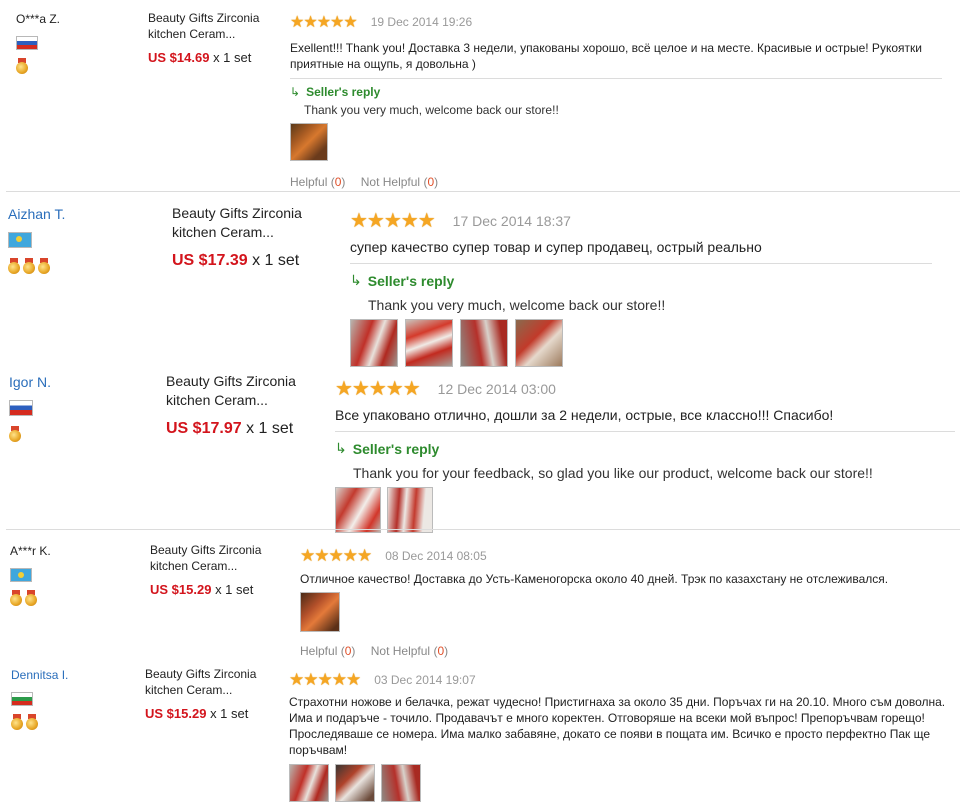 The height and width of the screenshot is (802, 960). Describe the element at coordinates (641, 220) in the screenshot. I see `rating-row: ★★★★★ 17 Dec 2014 18:37` at that location.